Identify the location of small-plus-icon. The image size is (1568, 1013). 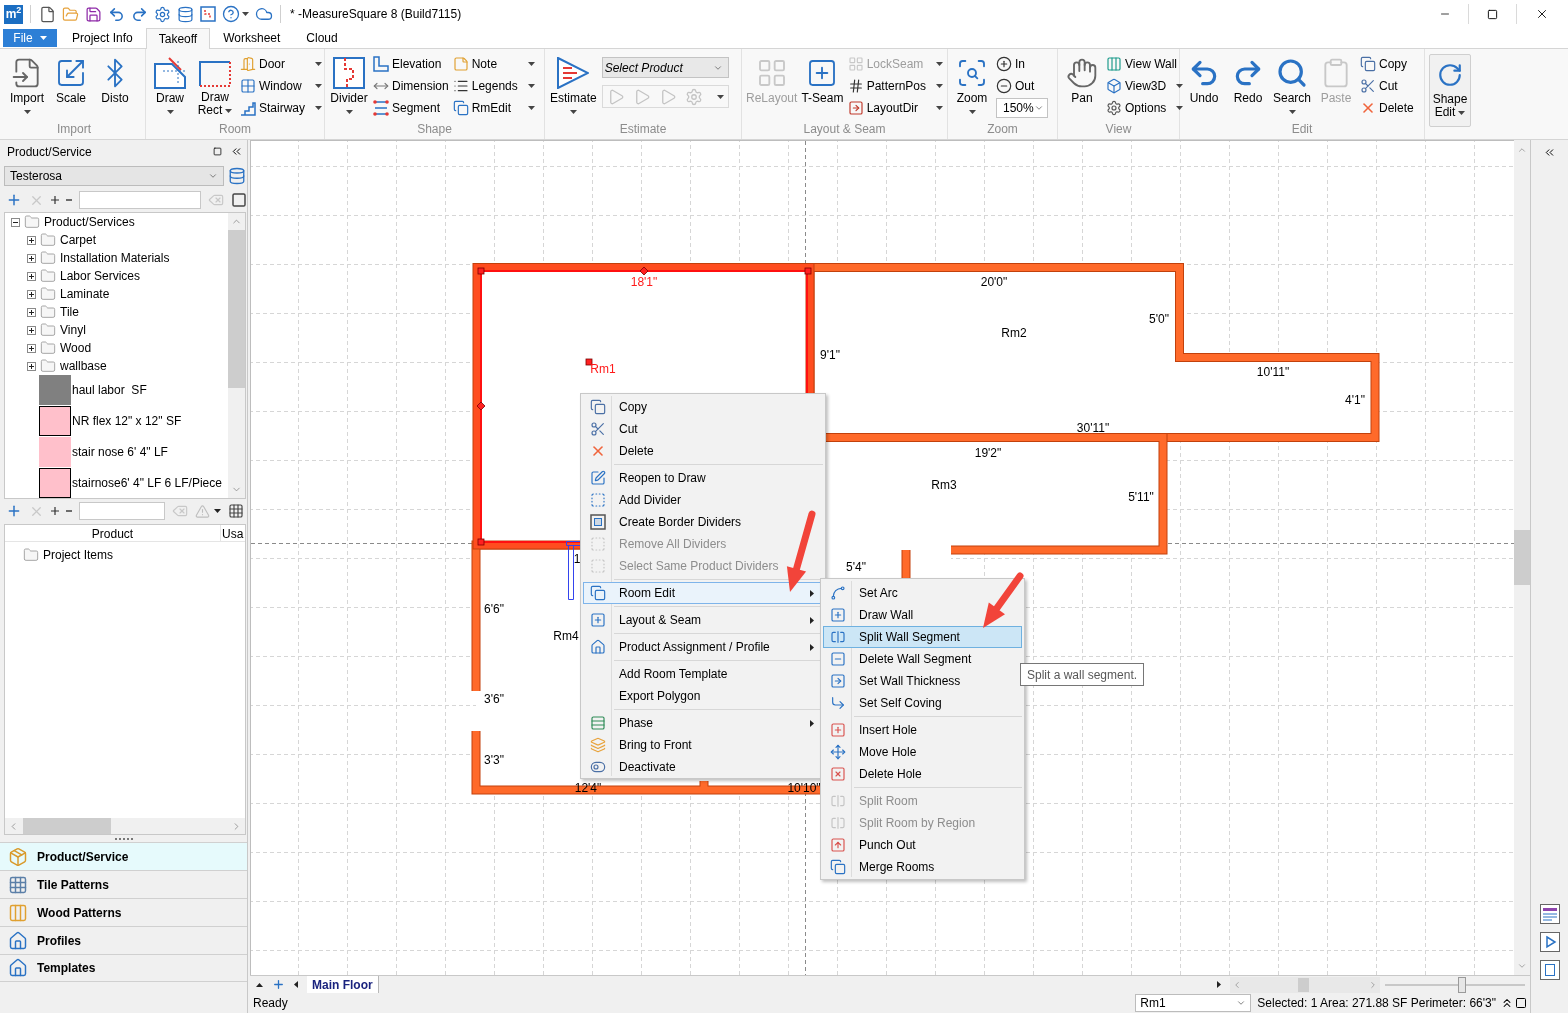
(55, 511).